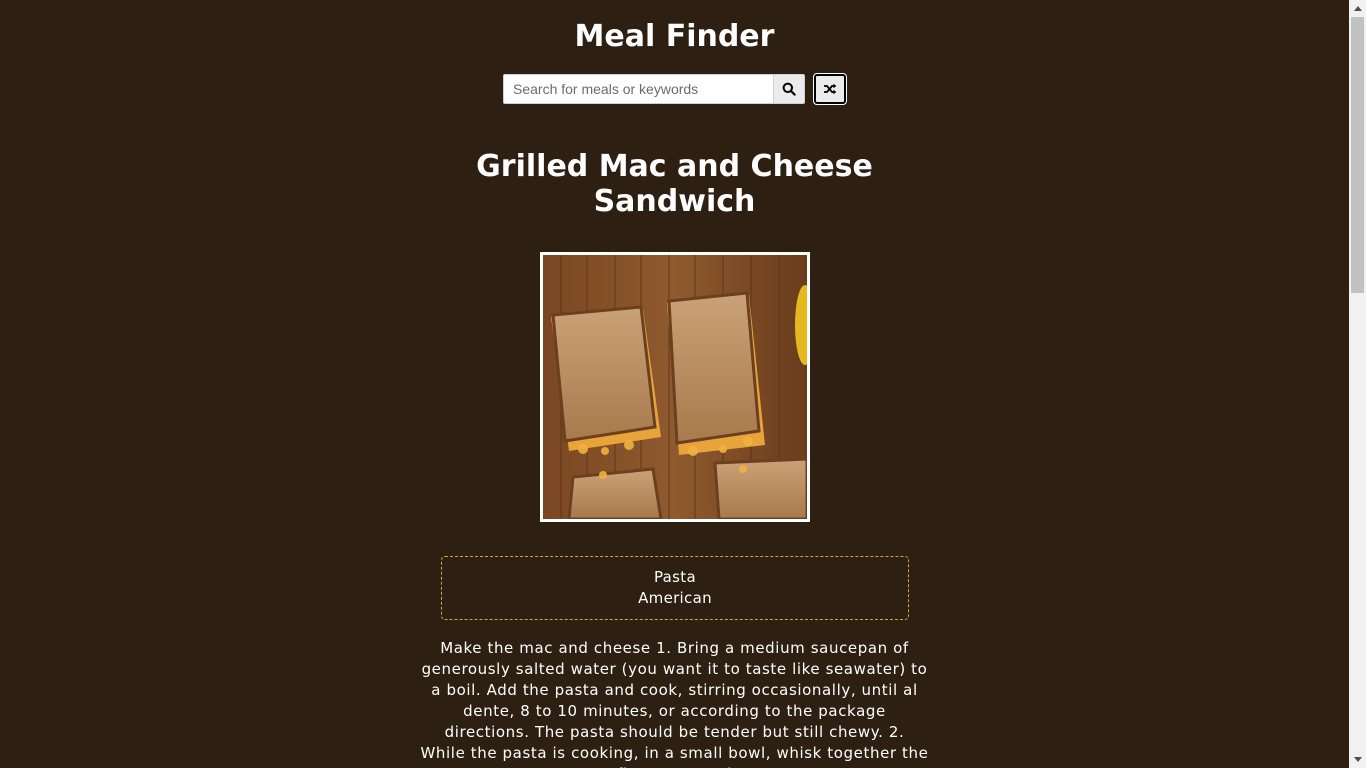  What do you see at coordinates (674, 36) in the screenshot?
I see `app-title: Meal Finder` at bounding box center [674, 36].